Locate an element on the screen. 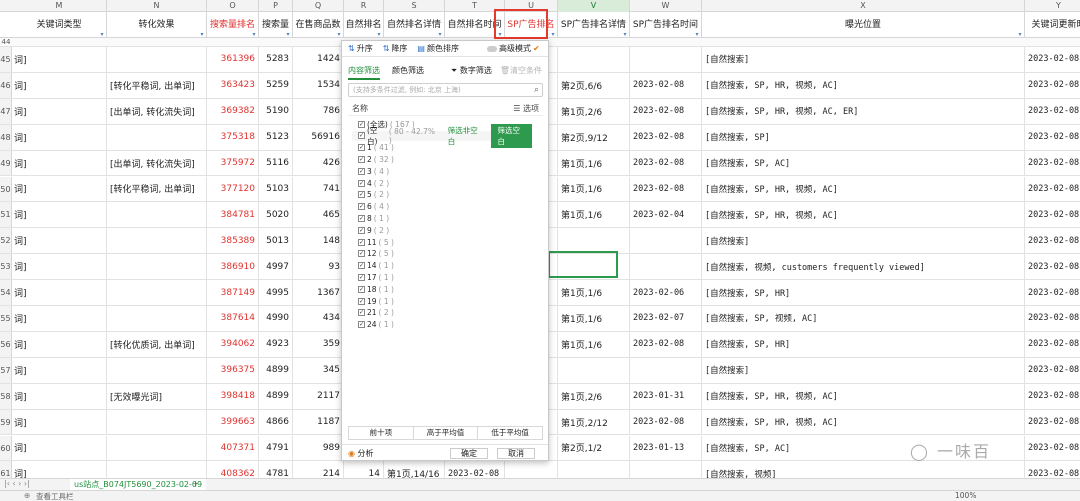 This screenshot has width=1080, height=501. analyze-icon: ◉ is located at coordinates (351, 453).